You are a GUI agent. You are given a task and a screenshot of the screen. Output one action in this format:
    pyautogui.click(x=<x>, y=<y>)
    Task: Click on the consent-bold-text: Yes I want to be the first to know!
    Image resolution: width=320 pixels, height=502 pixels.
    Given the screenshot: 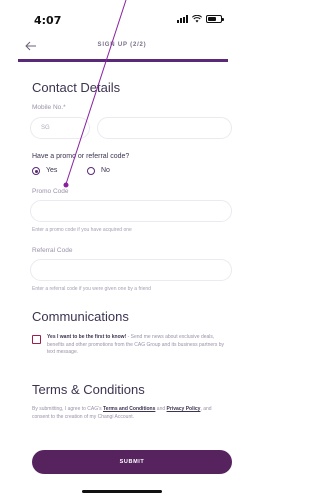 What is the action you would take?
    pyautogui.click(x=87, y=337)
    